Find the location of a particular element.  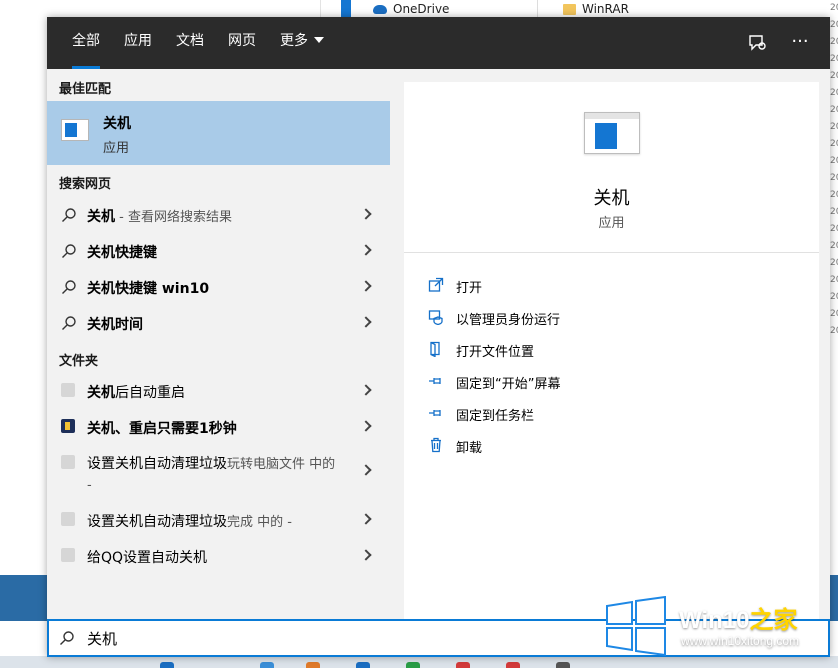

folder-result-label: 设置关机自动清理垃圾完成 中的 - is located at coordinates (189, 522).